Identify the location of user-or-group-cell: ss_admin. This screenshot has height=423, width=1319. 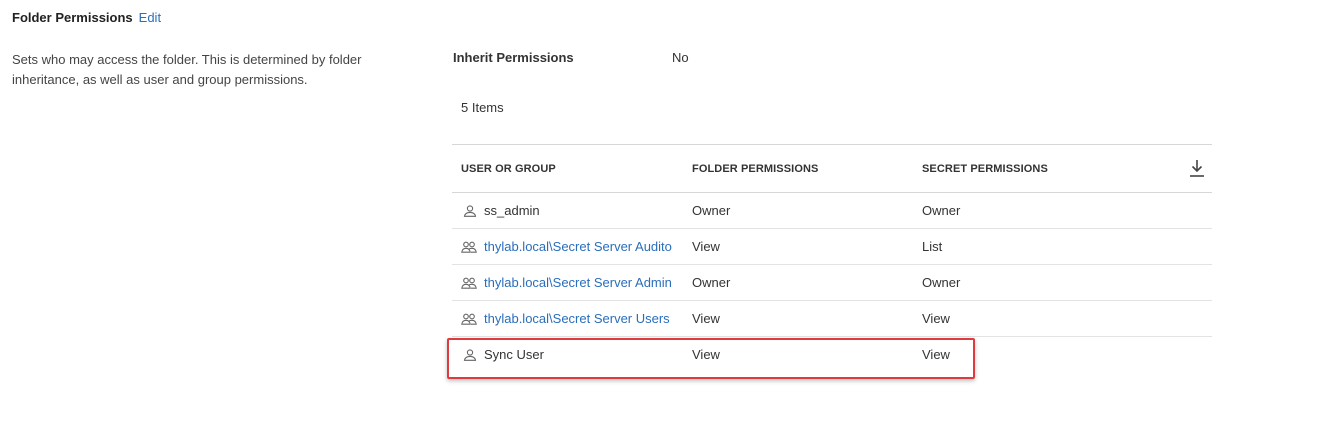
(572, 210).